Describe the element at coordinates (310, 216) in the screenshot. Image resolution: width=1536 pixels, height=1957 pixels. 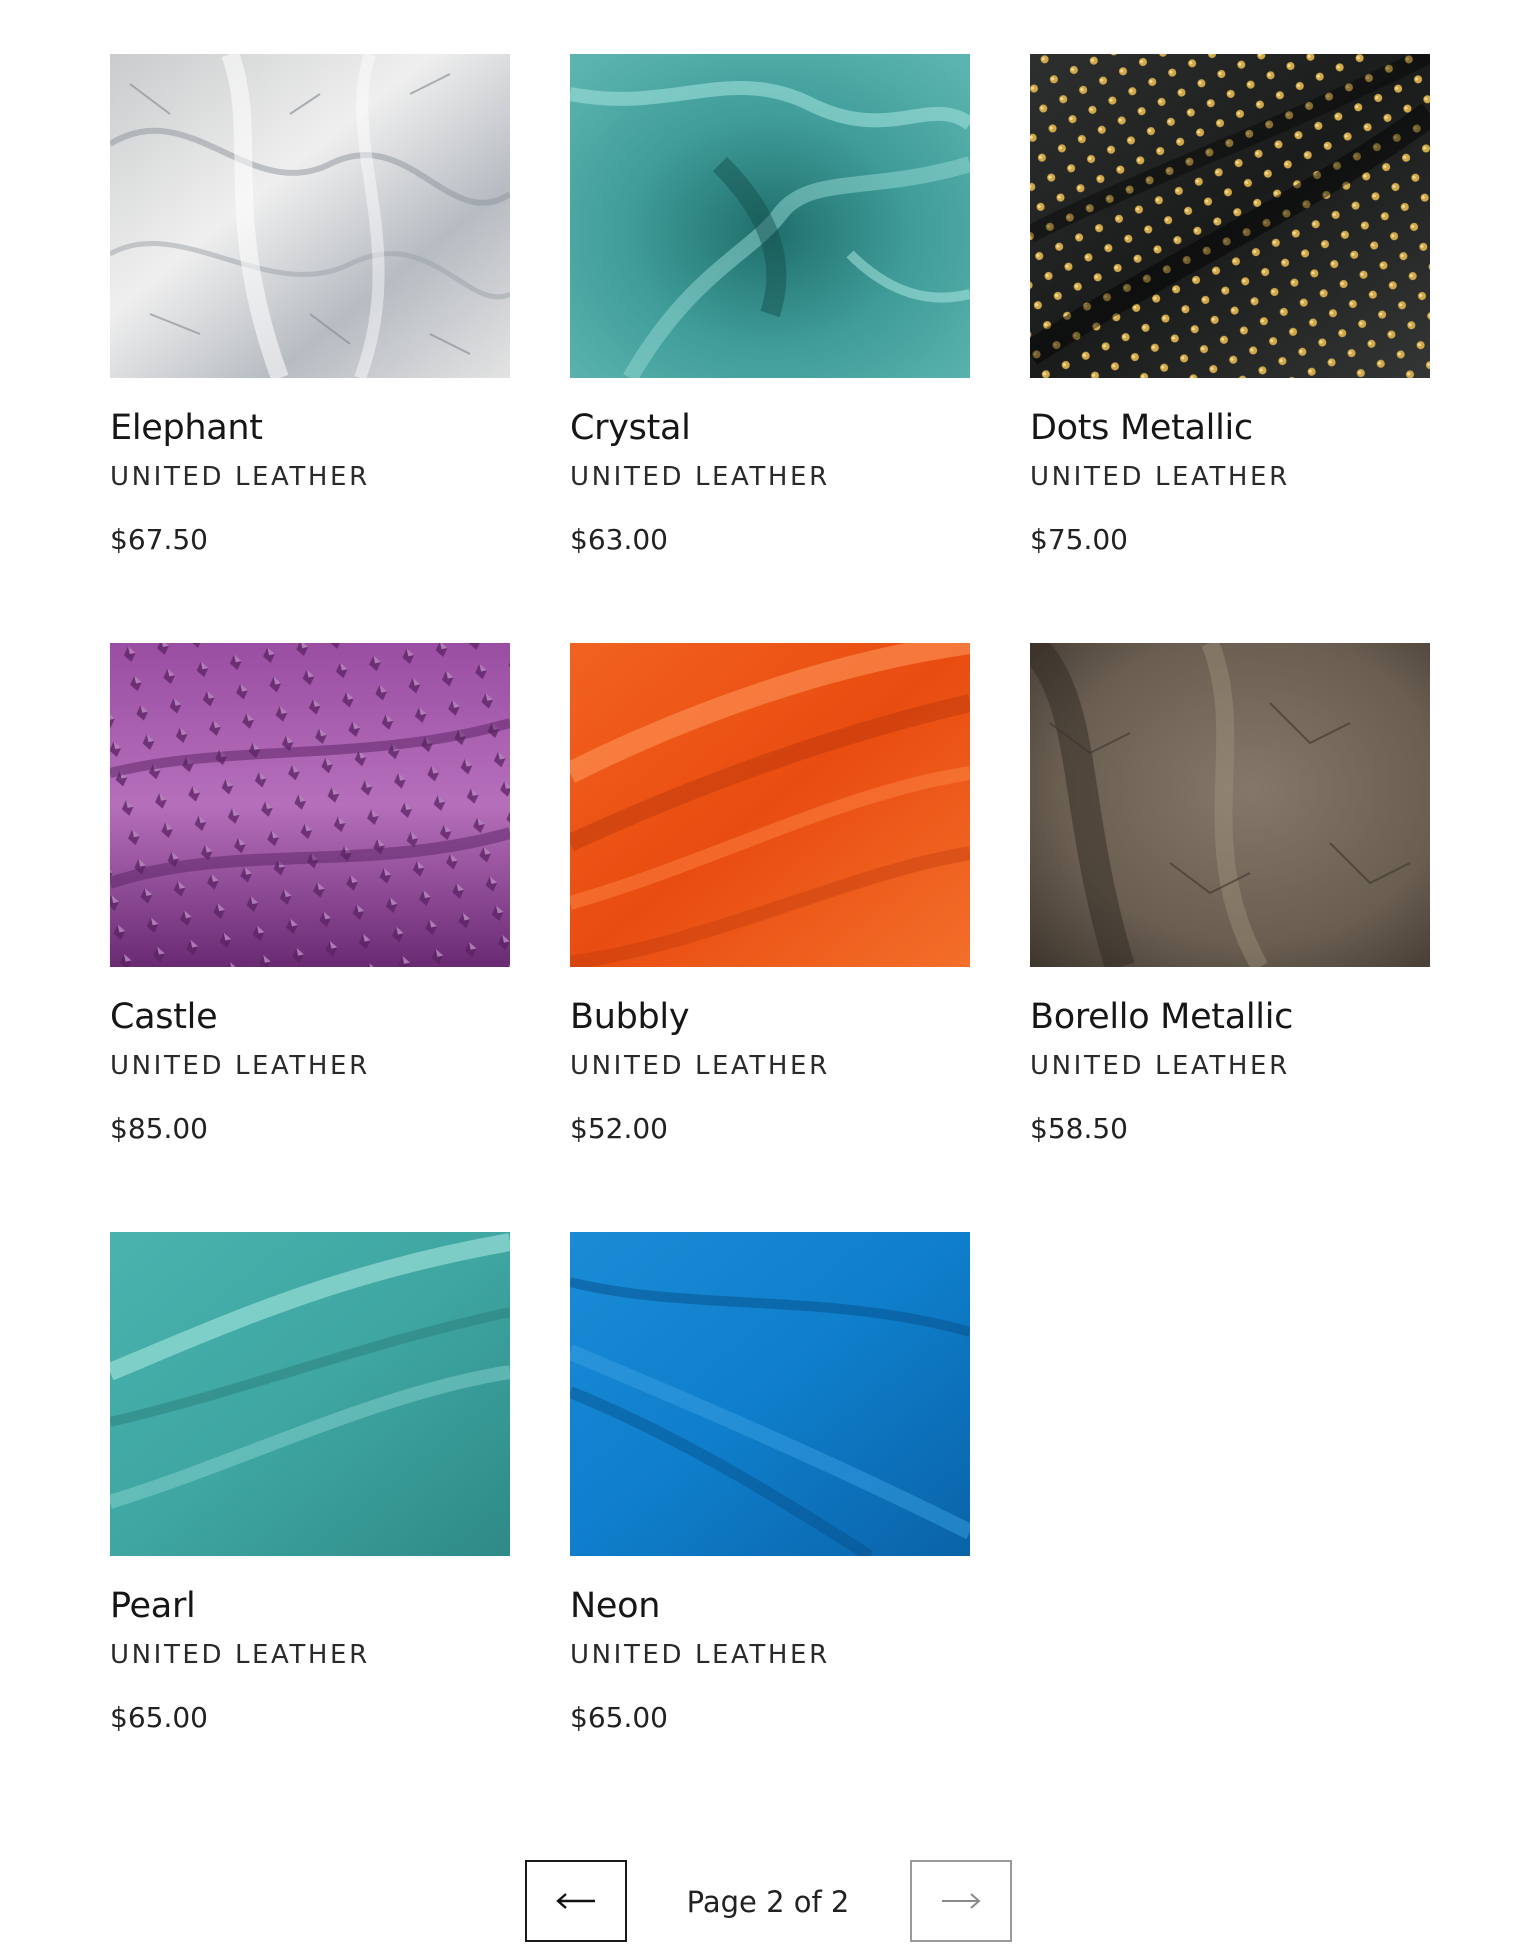
I see `product-image-elephant` at that location.